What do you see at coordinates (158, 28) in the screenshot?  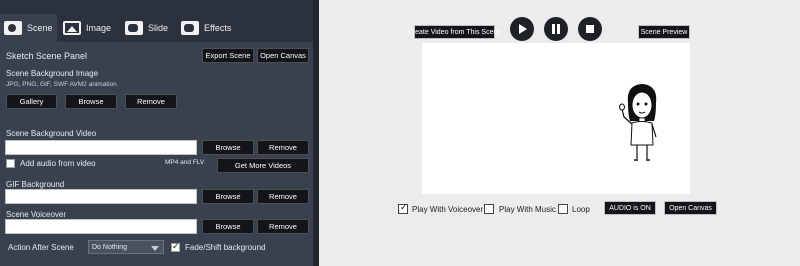 I see `tab-label: Slide` at bounding box center [158, 28].